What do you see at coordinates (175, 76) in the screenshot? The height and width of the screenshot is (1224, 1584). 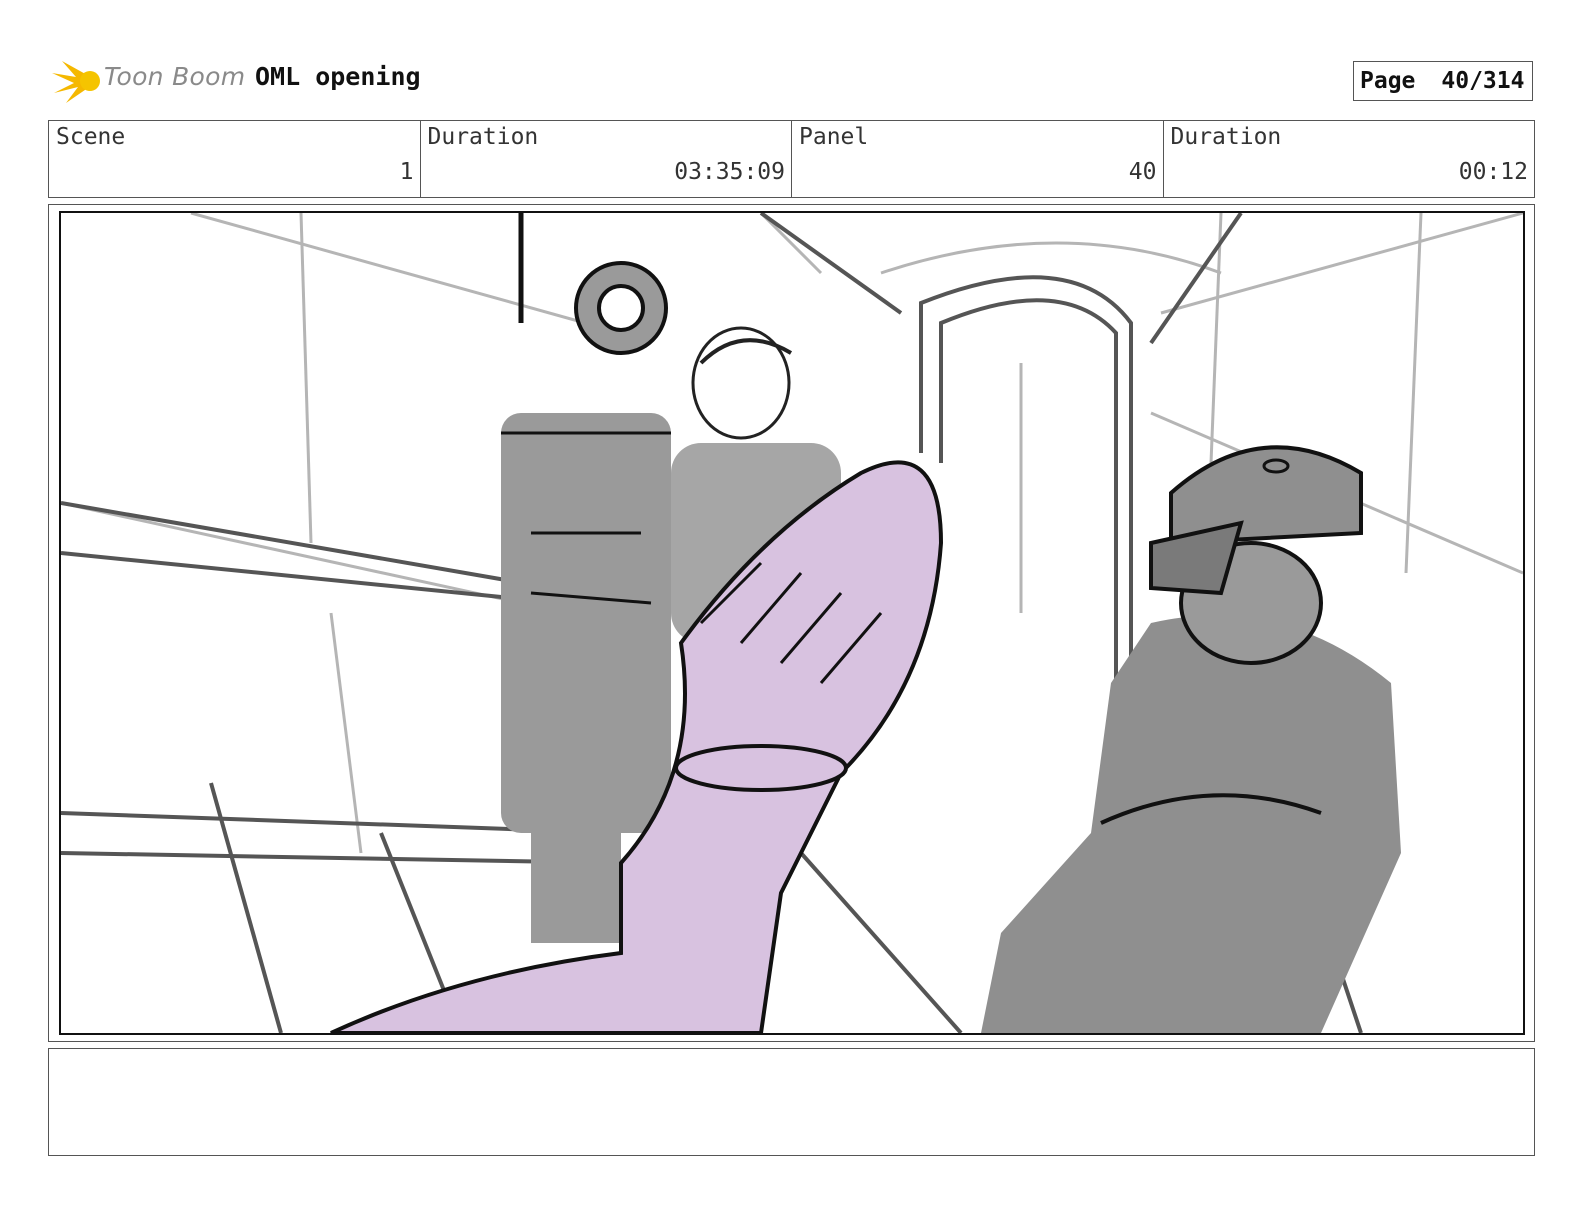 I see `brand-name: Toon Boom` at bounding box center [175, 76].